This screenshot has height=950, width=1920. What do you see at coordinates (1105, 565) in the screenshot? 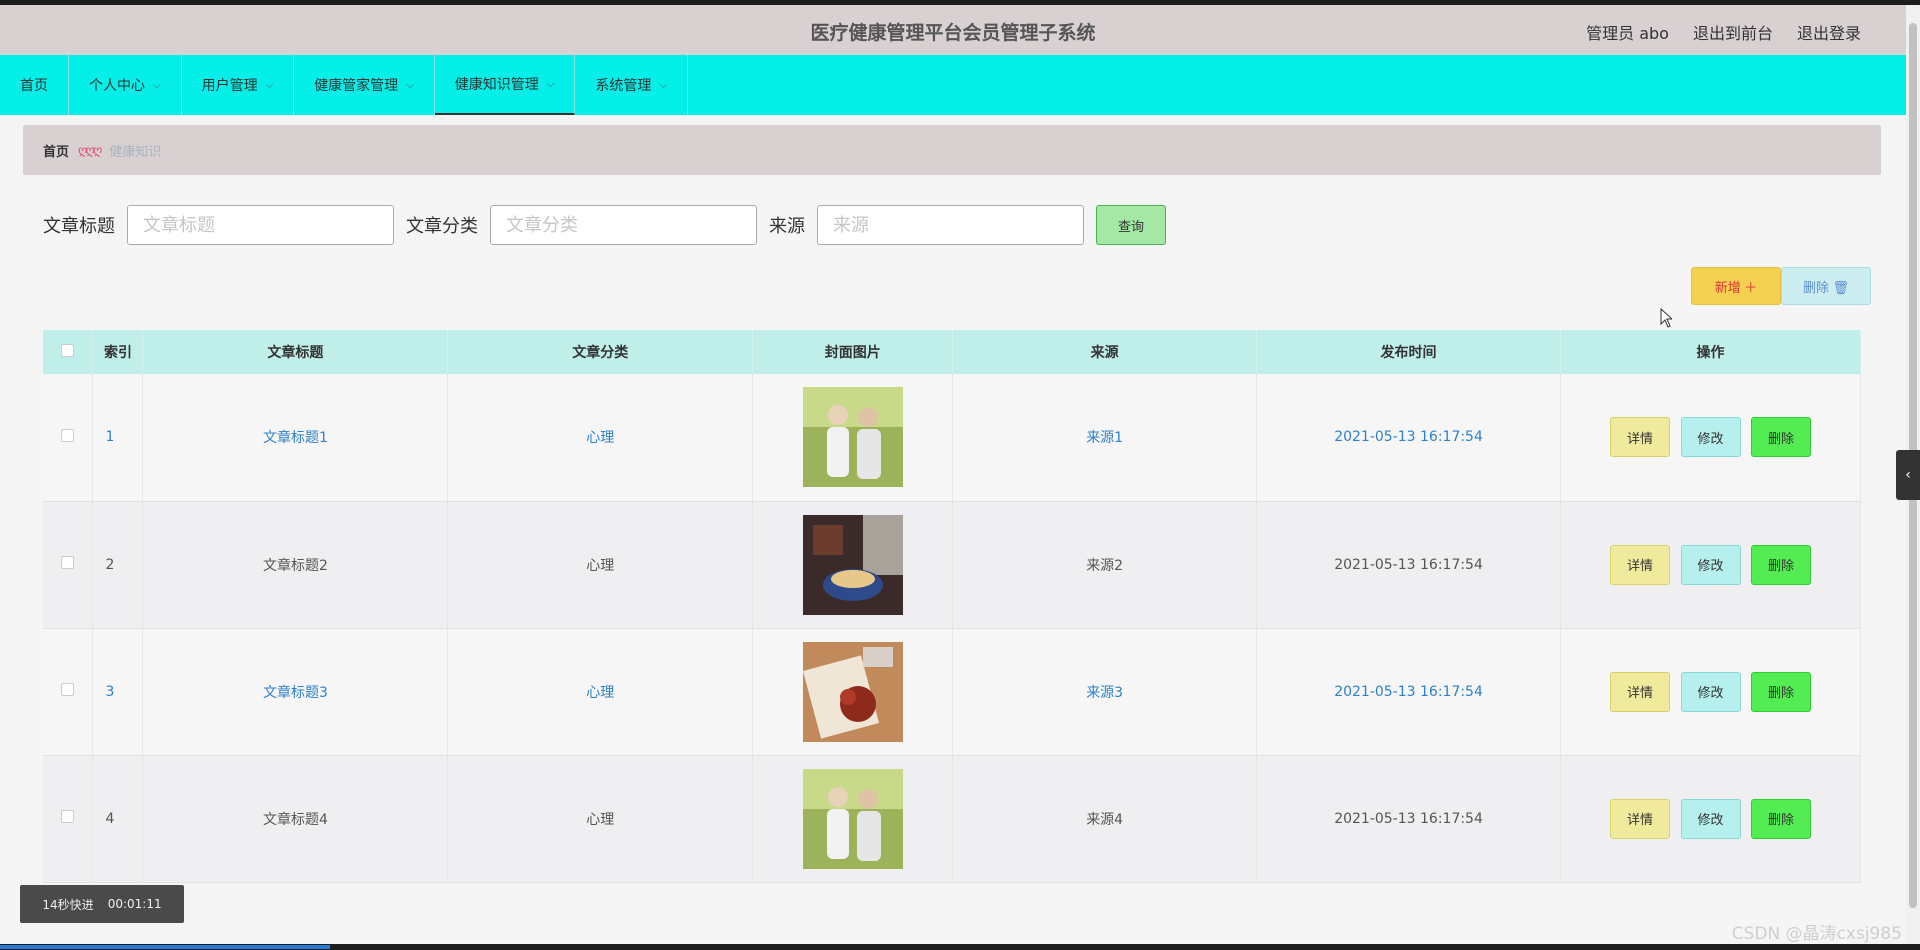
I see `row-source: 来源2` at bounding box center [1105, 565].